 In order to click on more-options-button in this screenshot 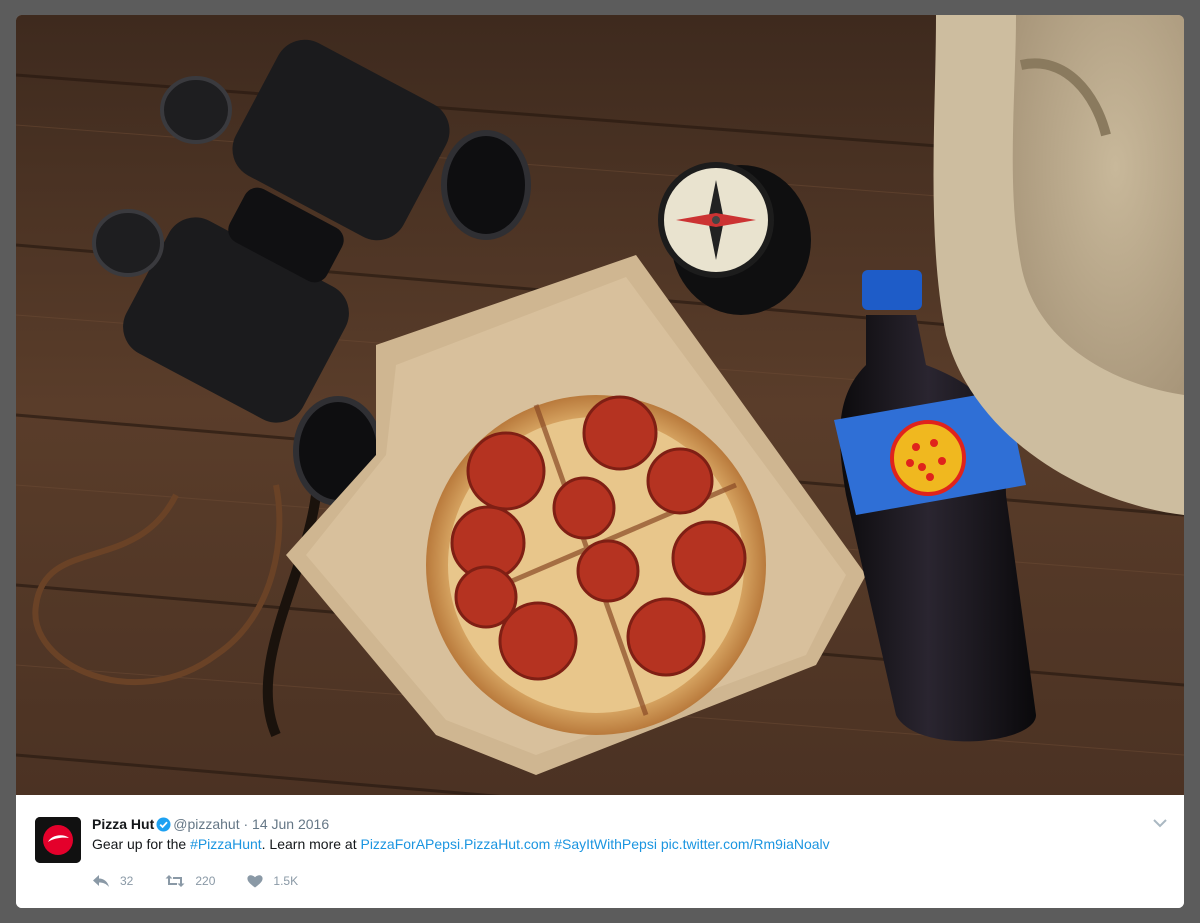, I will do `click(1160, 823)`.